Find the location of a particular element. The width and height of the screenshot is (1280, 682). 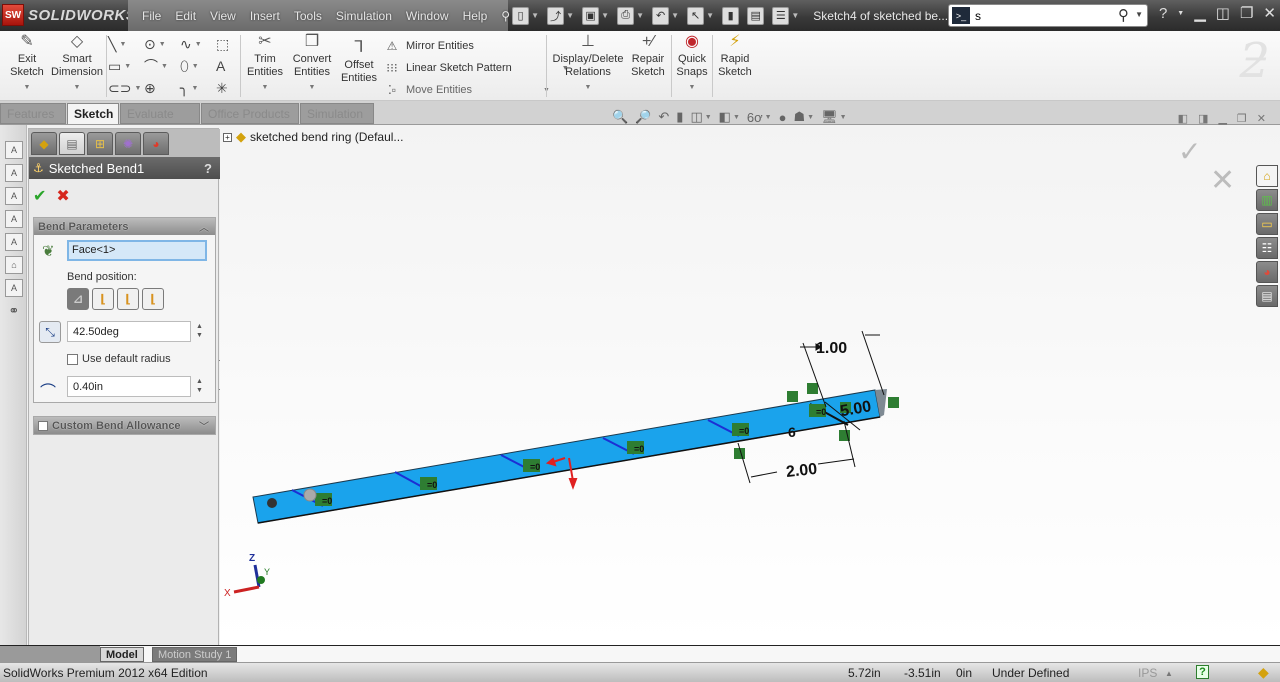

confirmation-corner-cancel-icon: ✕ is located at coordinates (1222, 180).